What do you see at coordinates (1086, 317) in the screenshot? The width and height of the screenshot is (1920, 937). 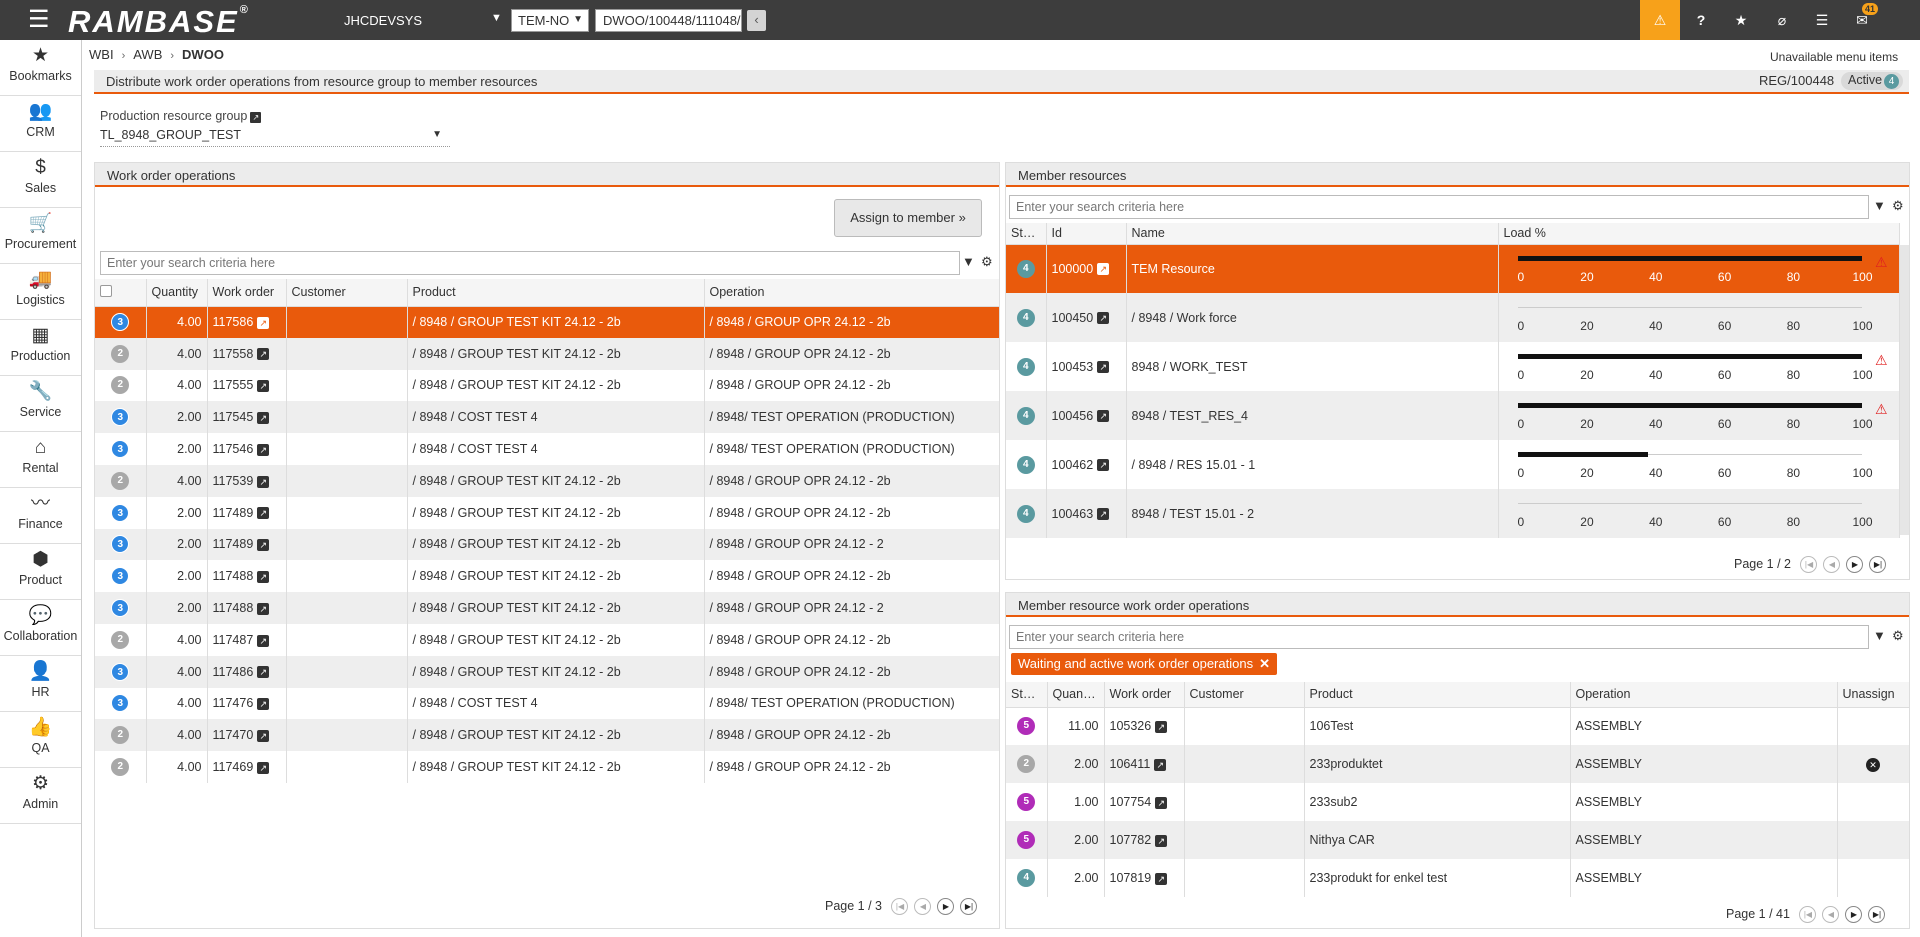 I see `id-cell: 100450 ↗` at bounding box center [1086, 317].